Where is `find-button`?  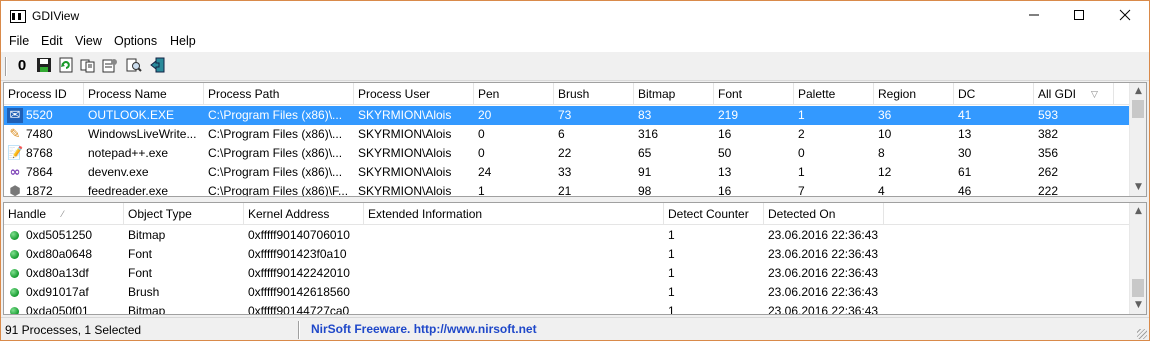
find-button is located at coordinates (134, 66).